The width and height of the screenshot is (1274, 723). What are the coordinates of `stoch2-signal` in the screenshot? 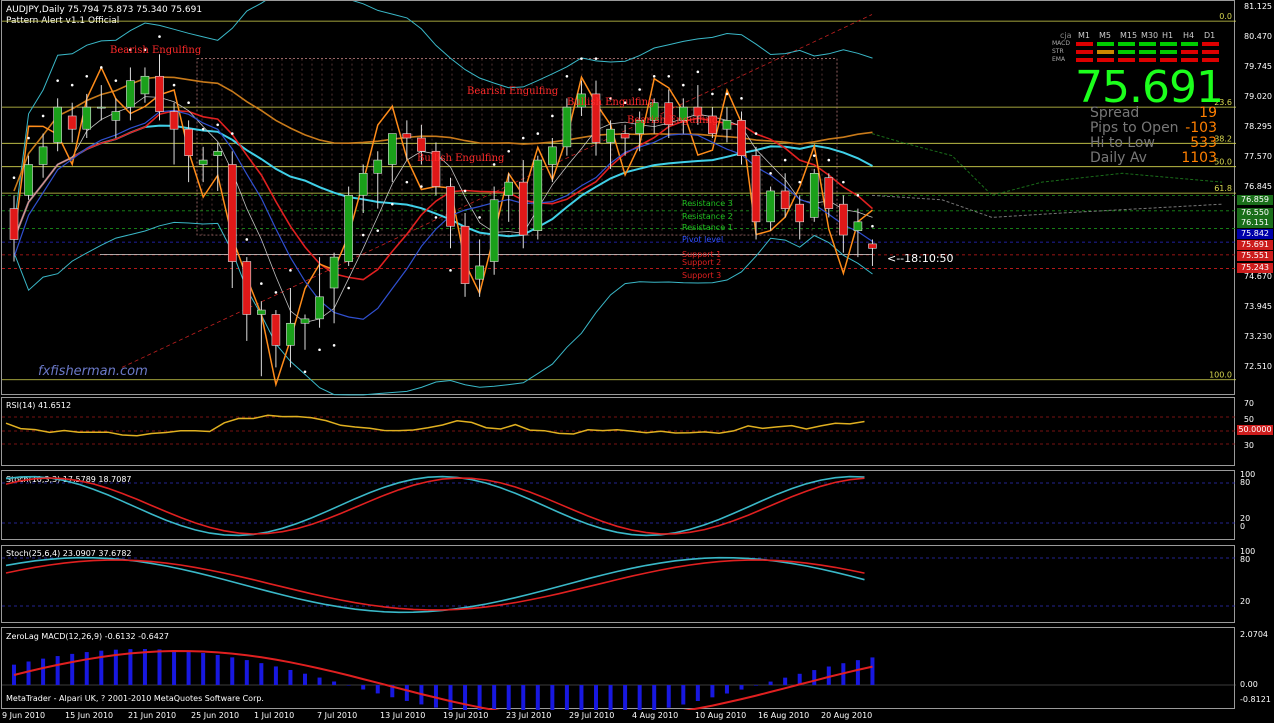 It's located at (435, 585).